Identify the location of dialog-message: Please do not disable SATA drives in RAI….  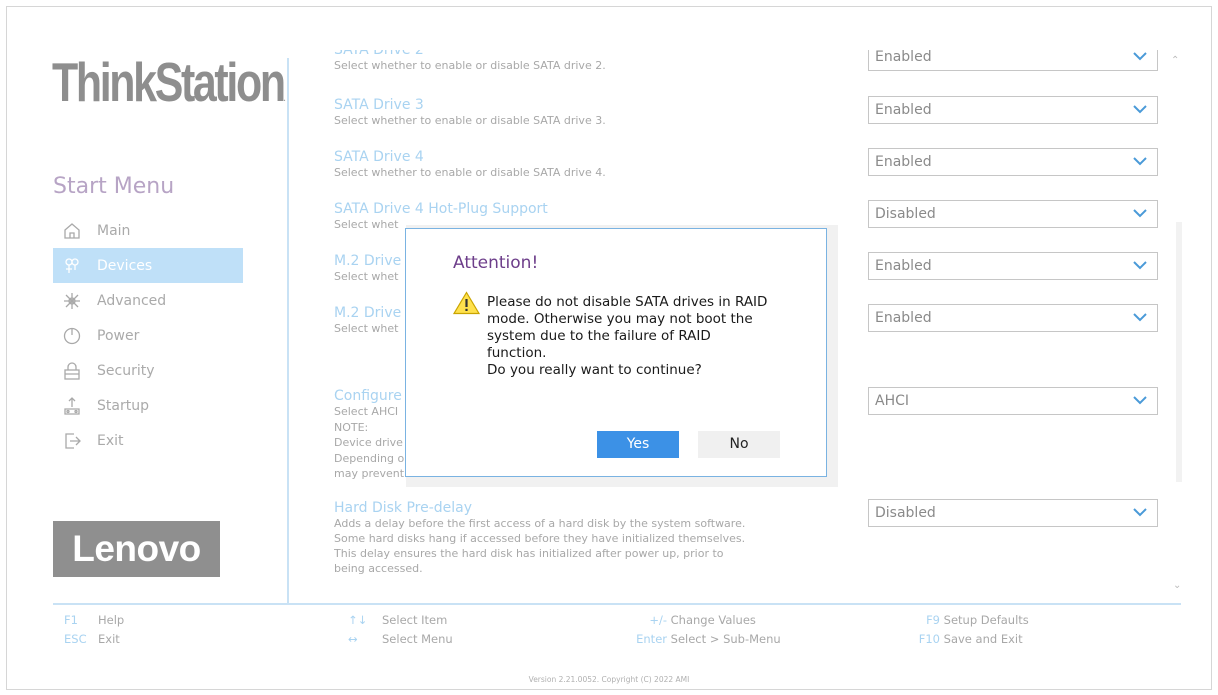
(627, 336).